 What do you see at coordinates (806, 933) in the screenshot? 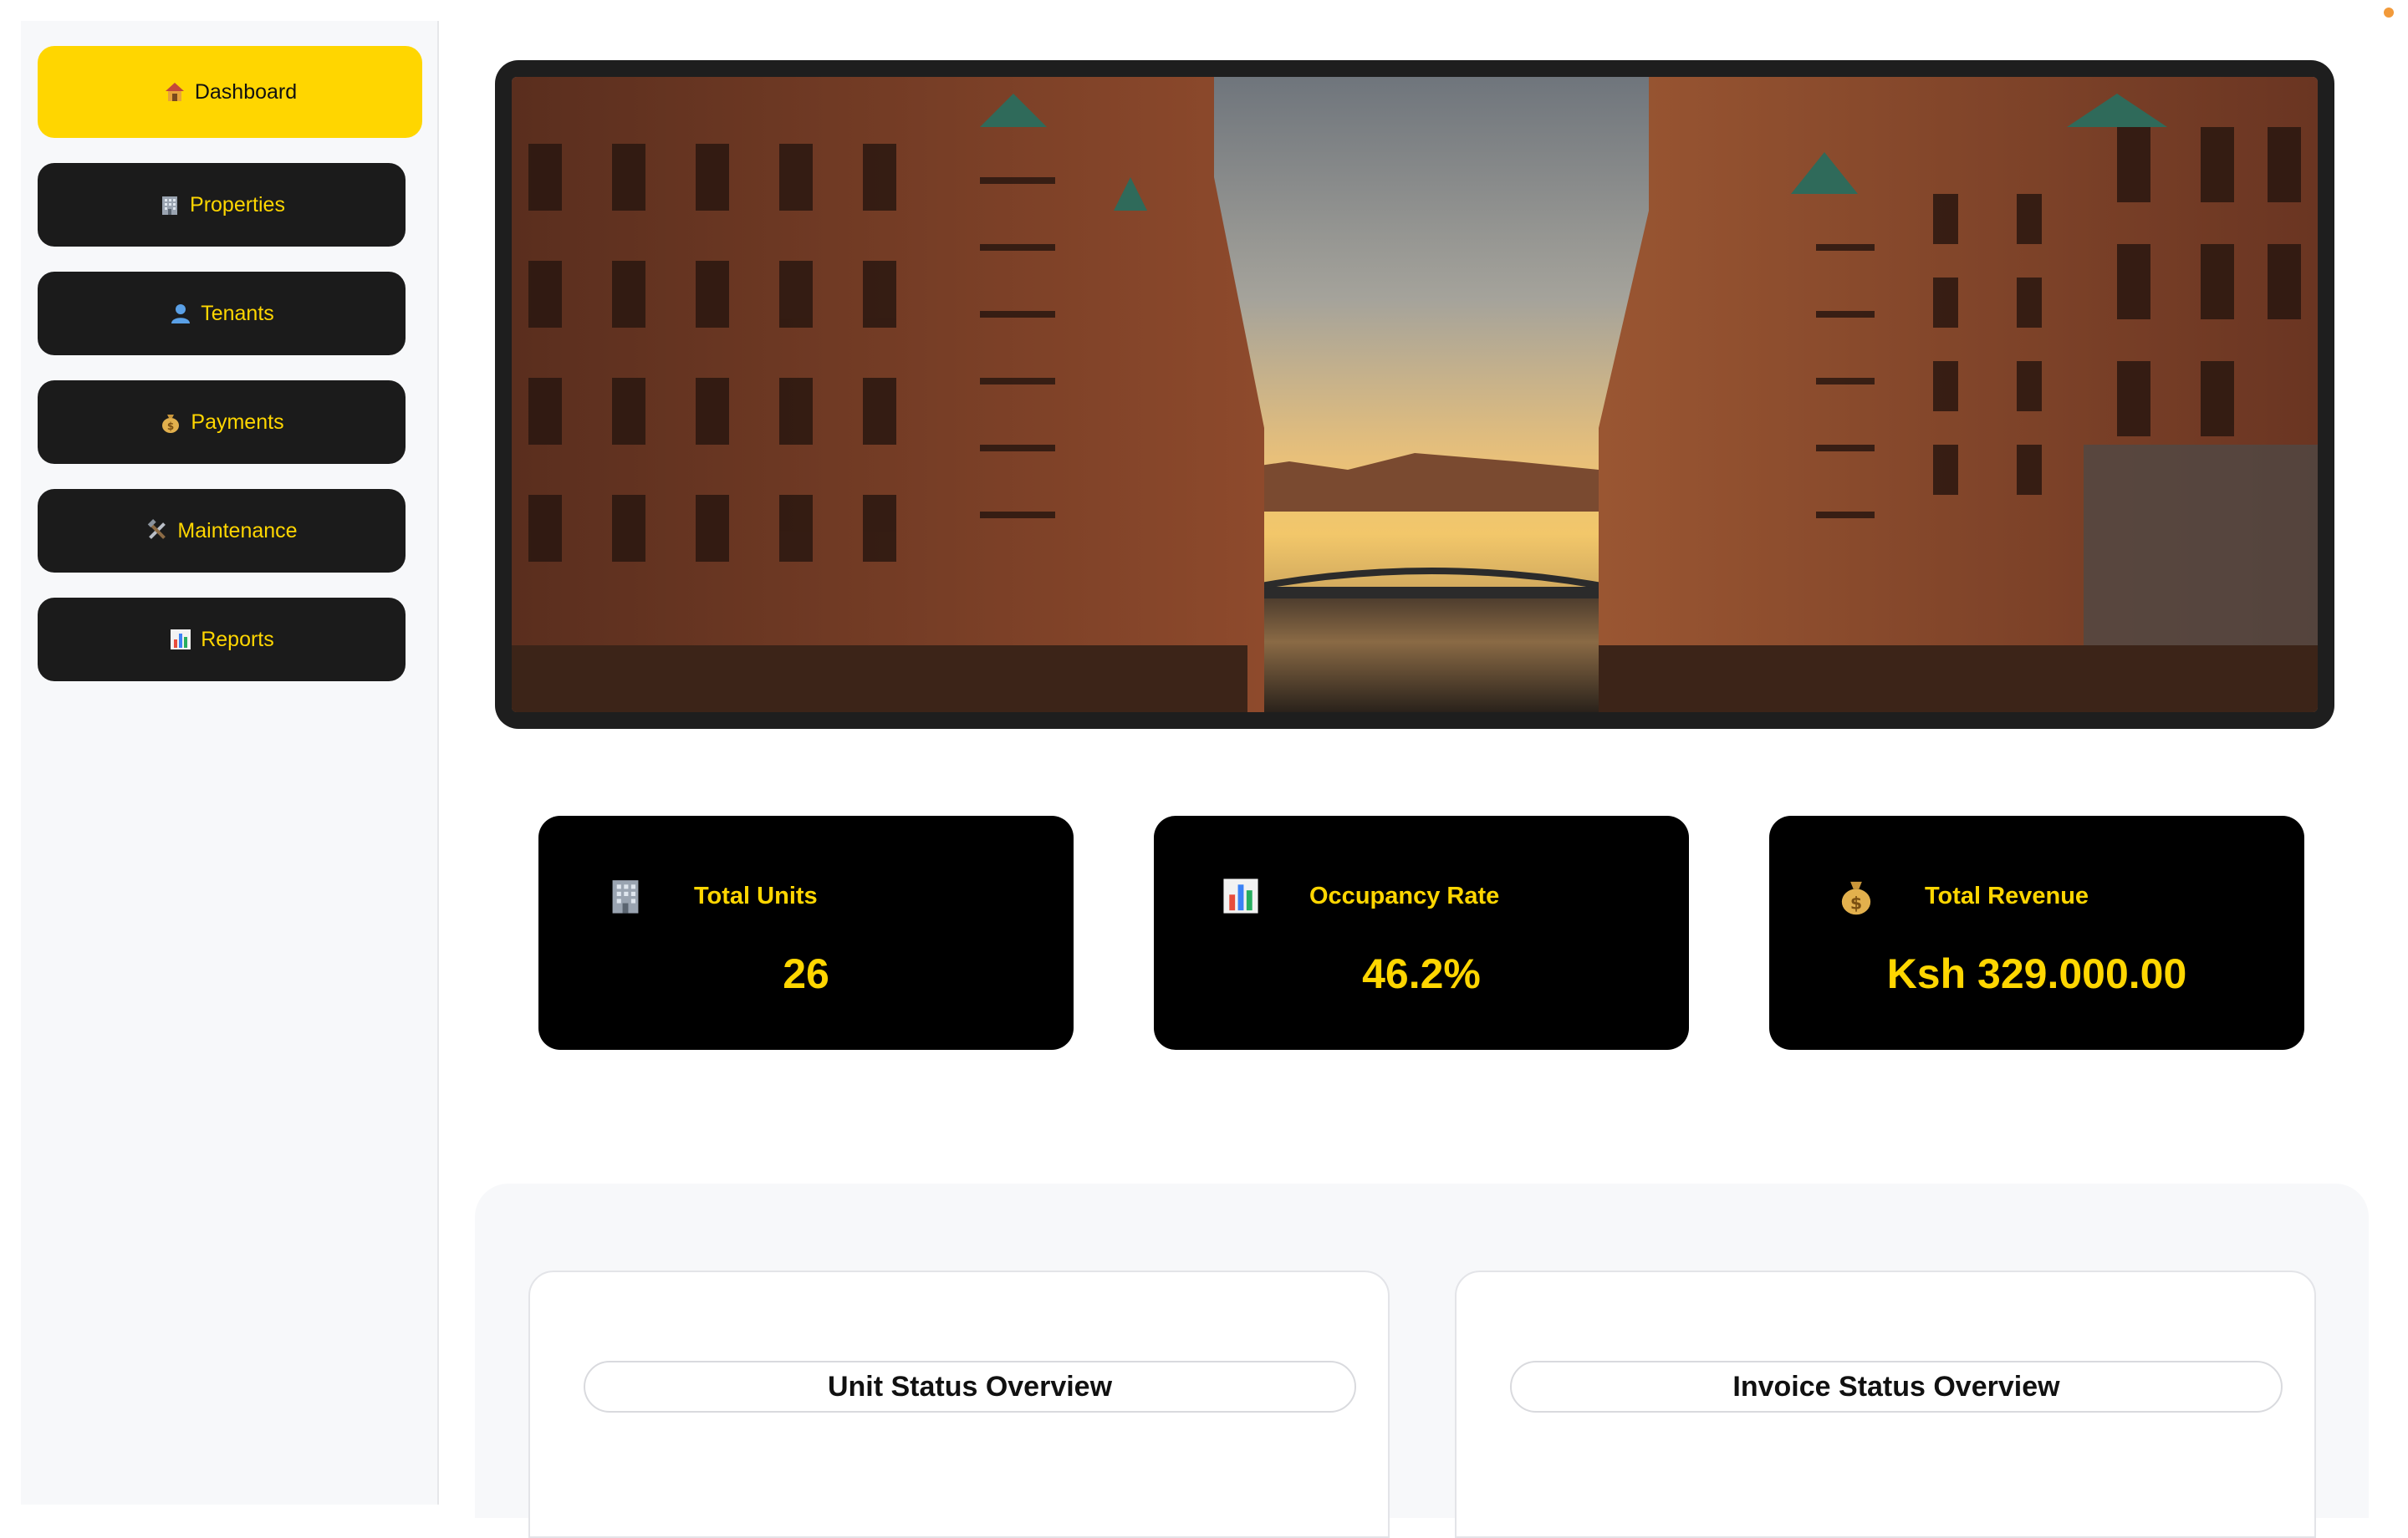
I see `stat-card-total-units: Total Units 26` at bounding box center [806, 933].